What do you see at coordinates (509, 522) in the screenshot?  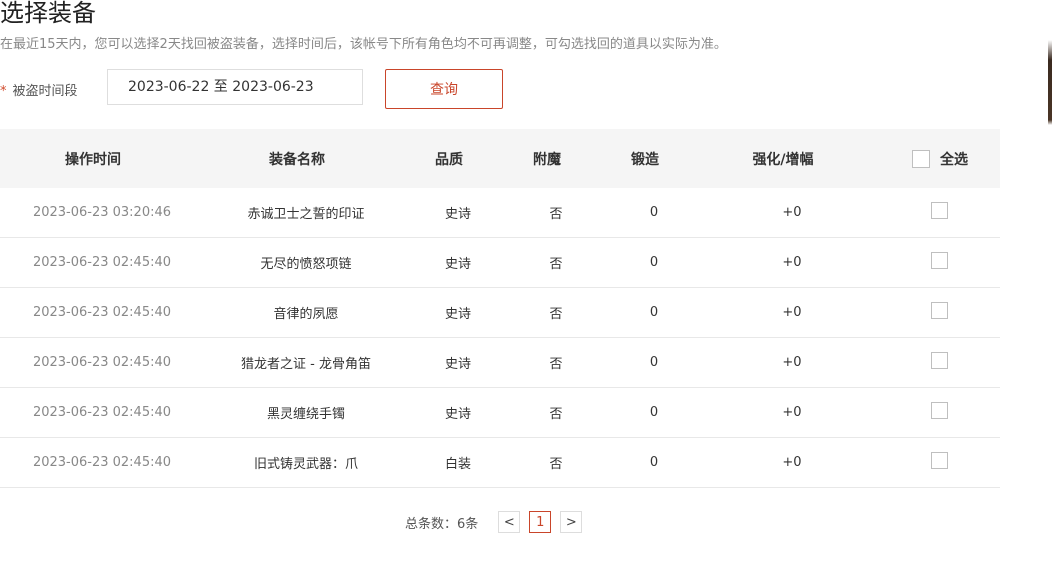 I see `prev-page-button: <` at bounding box center [509, 522].